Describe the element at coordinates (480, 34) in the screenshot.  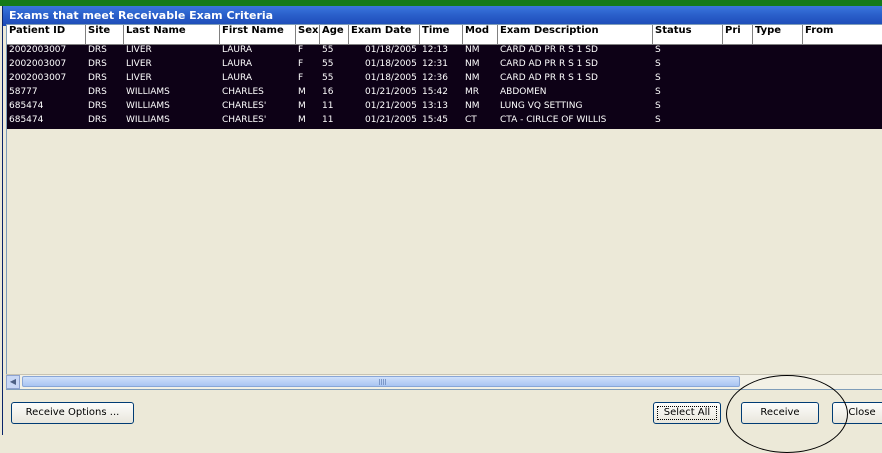
I see `column-header-mod: Mod` at that location.